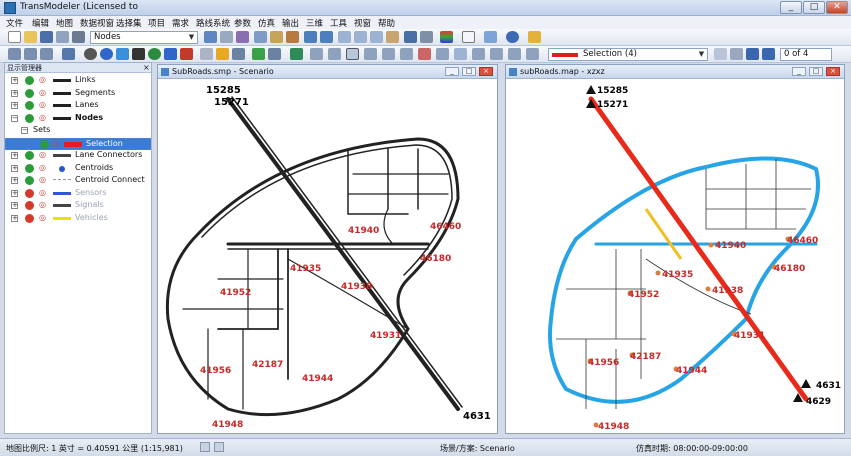 This screenshot has height=456, width=851. I want to click on zoom-extent-icon, so click(376, 37).